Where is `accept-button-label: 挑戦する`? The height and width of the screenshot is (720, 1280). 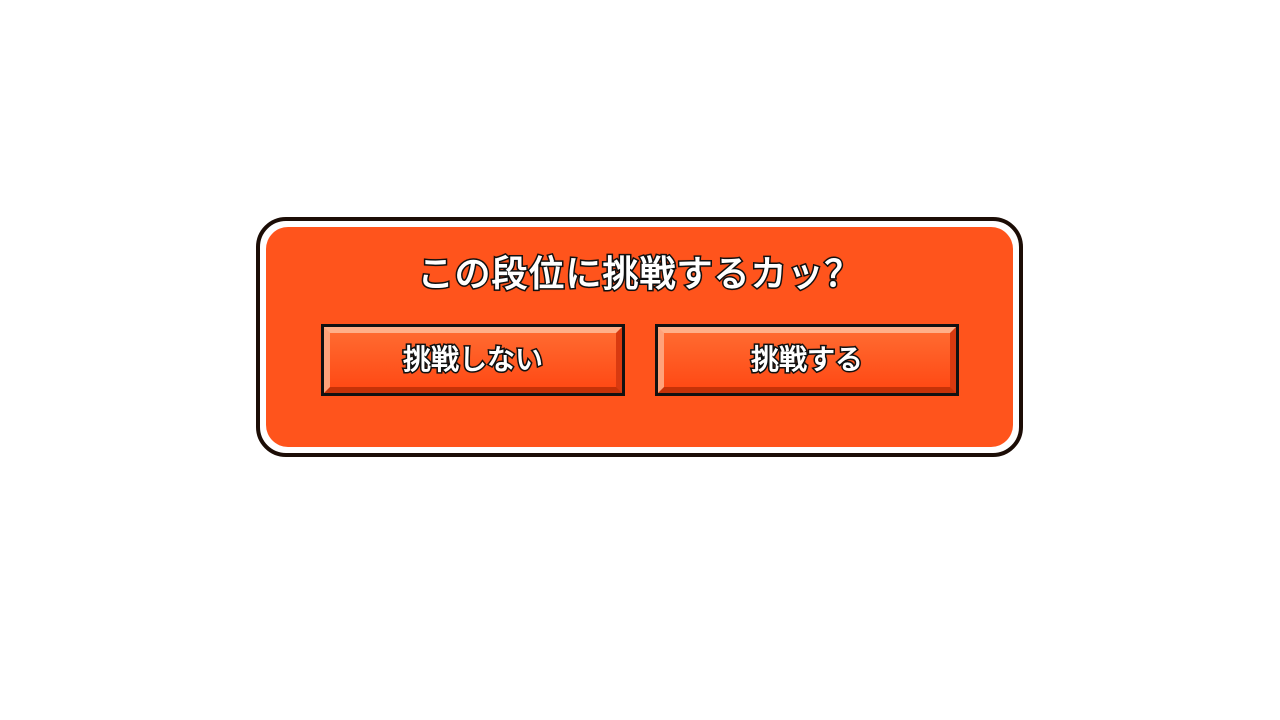
accept-button-label: 挑戦する is located at coordinates (806, 360).